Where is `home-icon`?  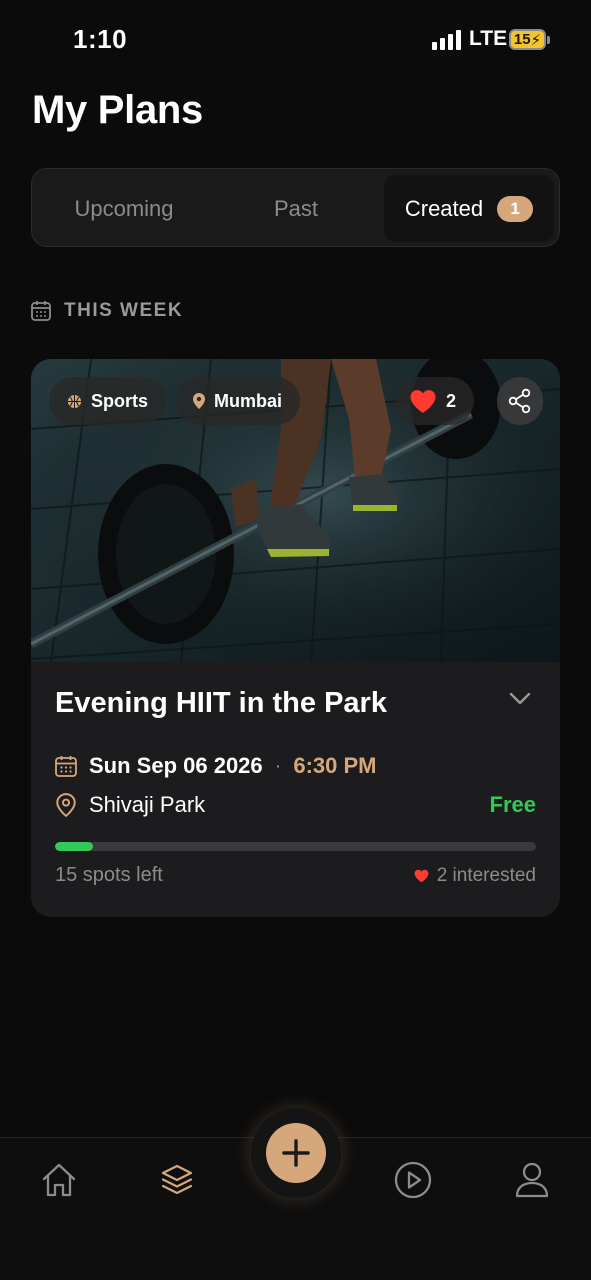
home-icon is located at coordinates (59, 1180).